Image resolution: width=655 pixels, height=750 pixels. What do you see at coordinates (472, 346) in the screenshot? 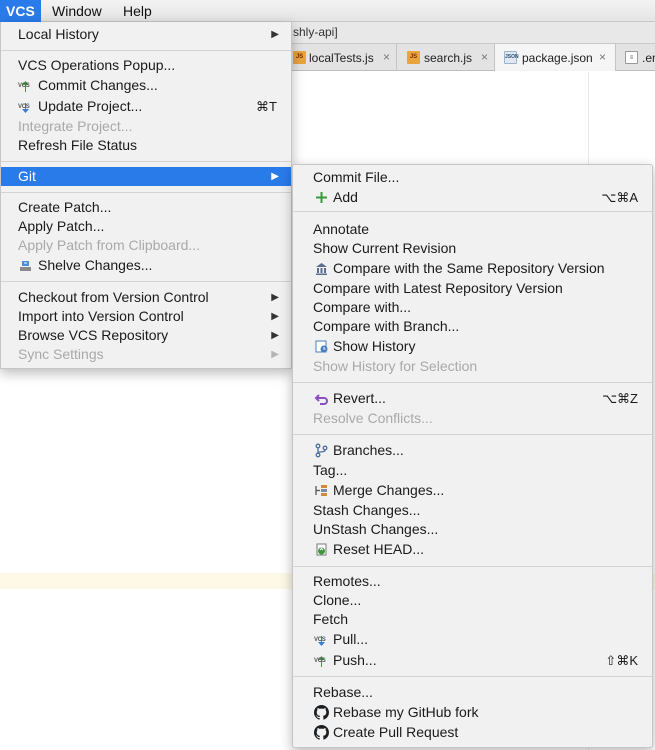
I see `menu-item-show-history: Show History` at bounding box center [472, 346].